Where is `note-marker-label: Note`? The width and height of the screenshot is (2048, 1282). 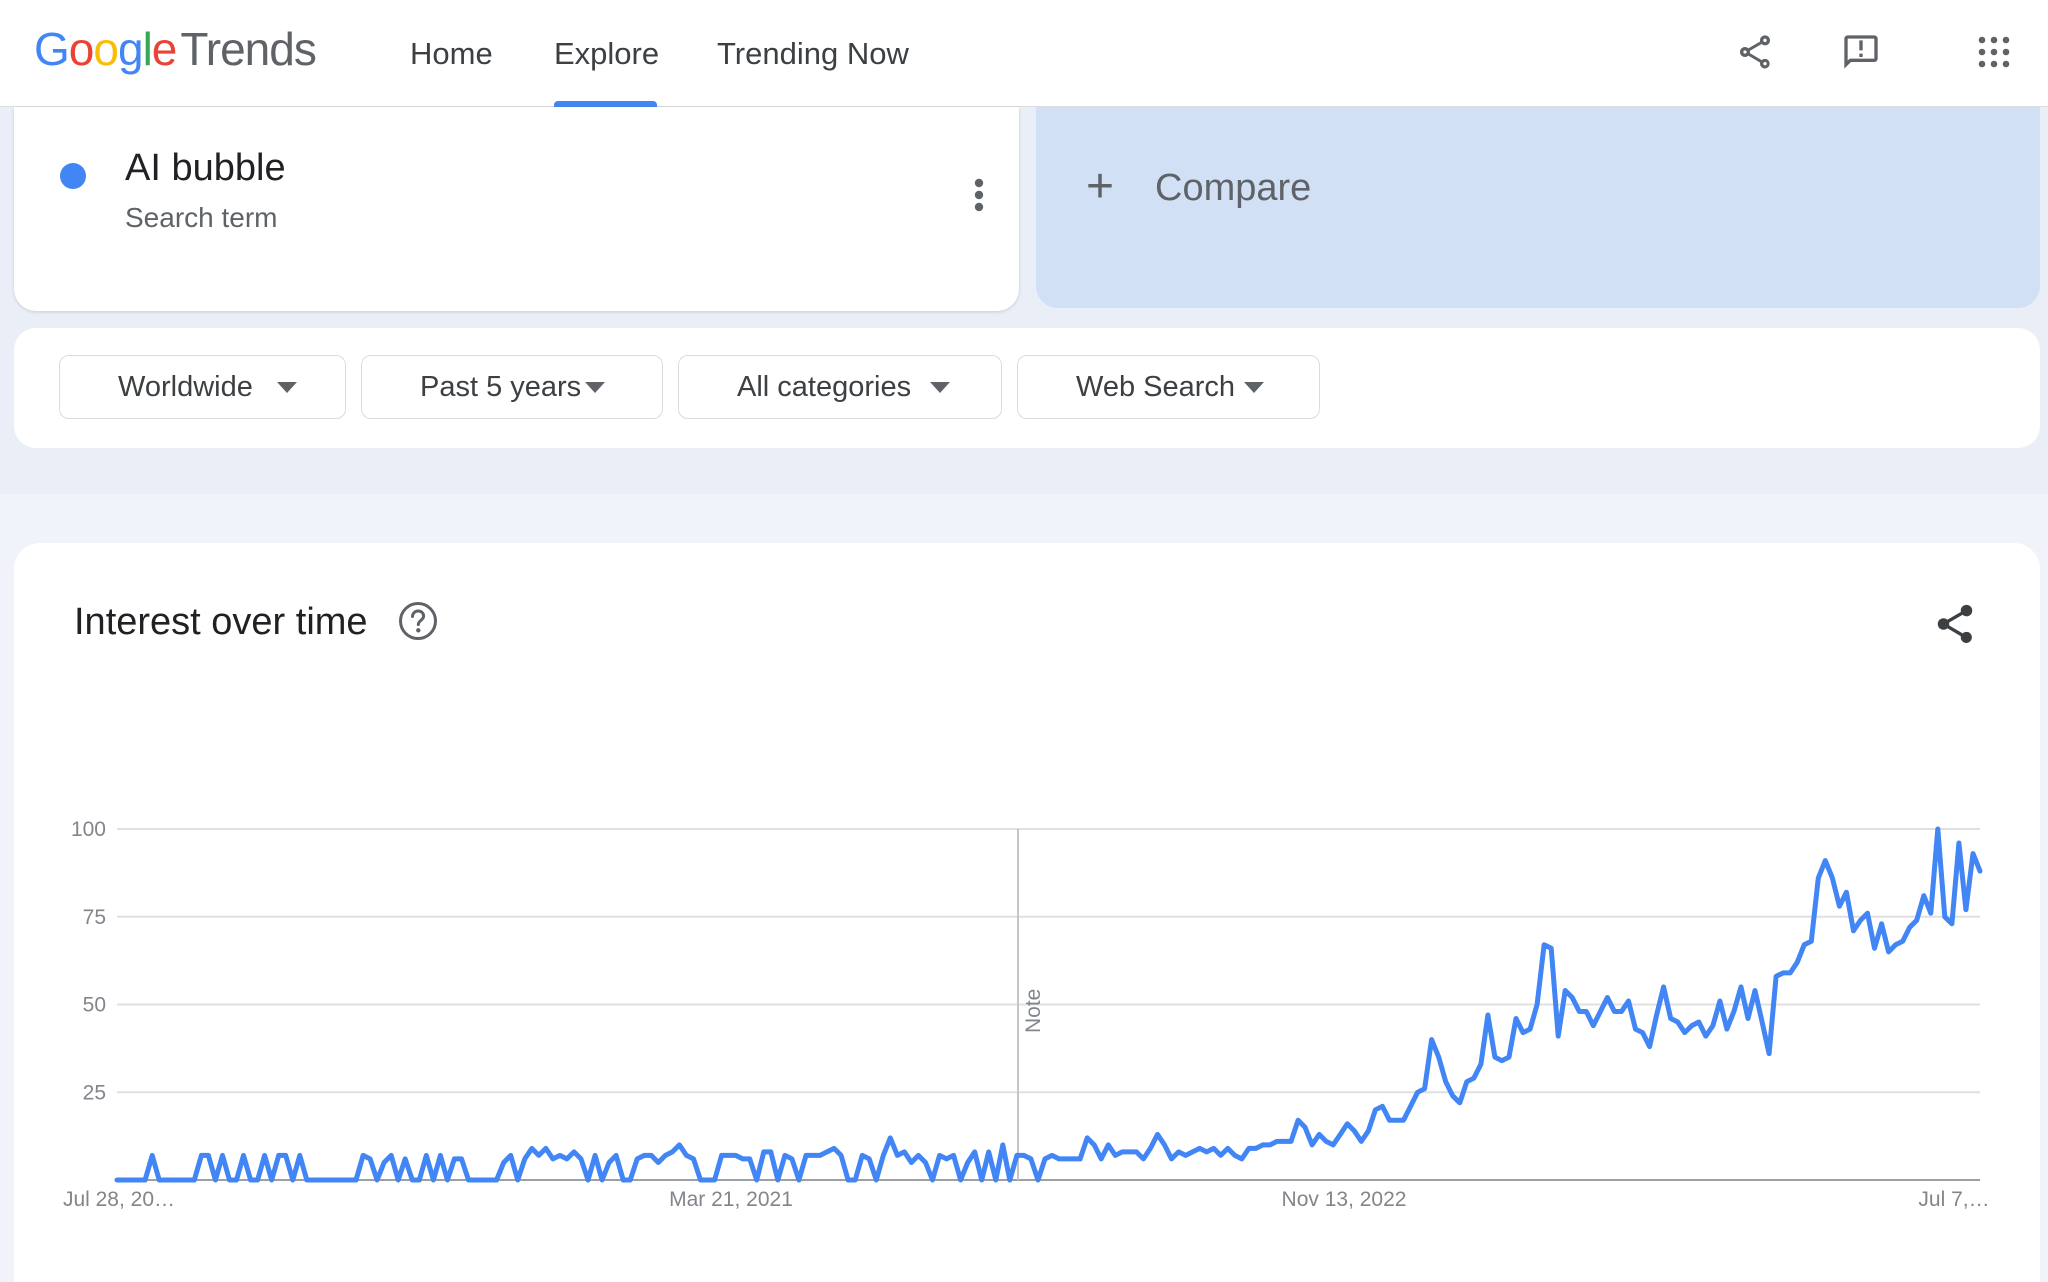 note-marker-label: Note is located at coordinates (1033, 1011).